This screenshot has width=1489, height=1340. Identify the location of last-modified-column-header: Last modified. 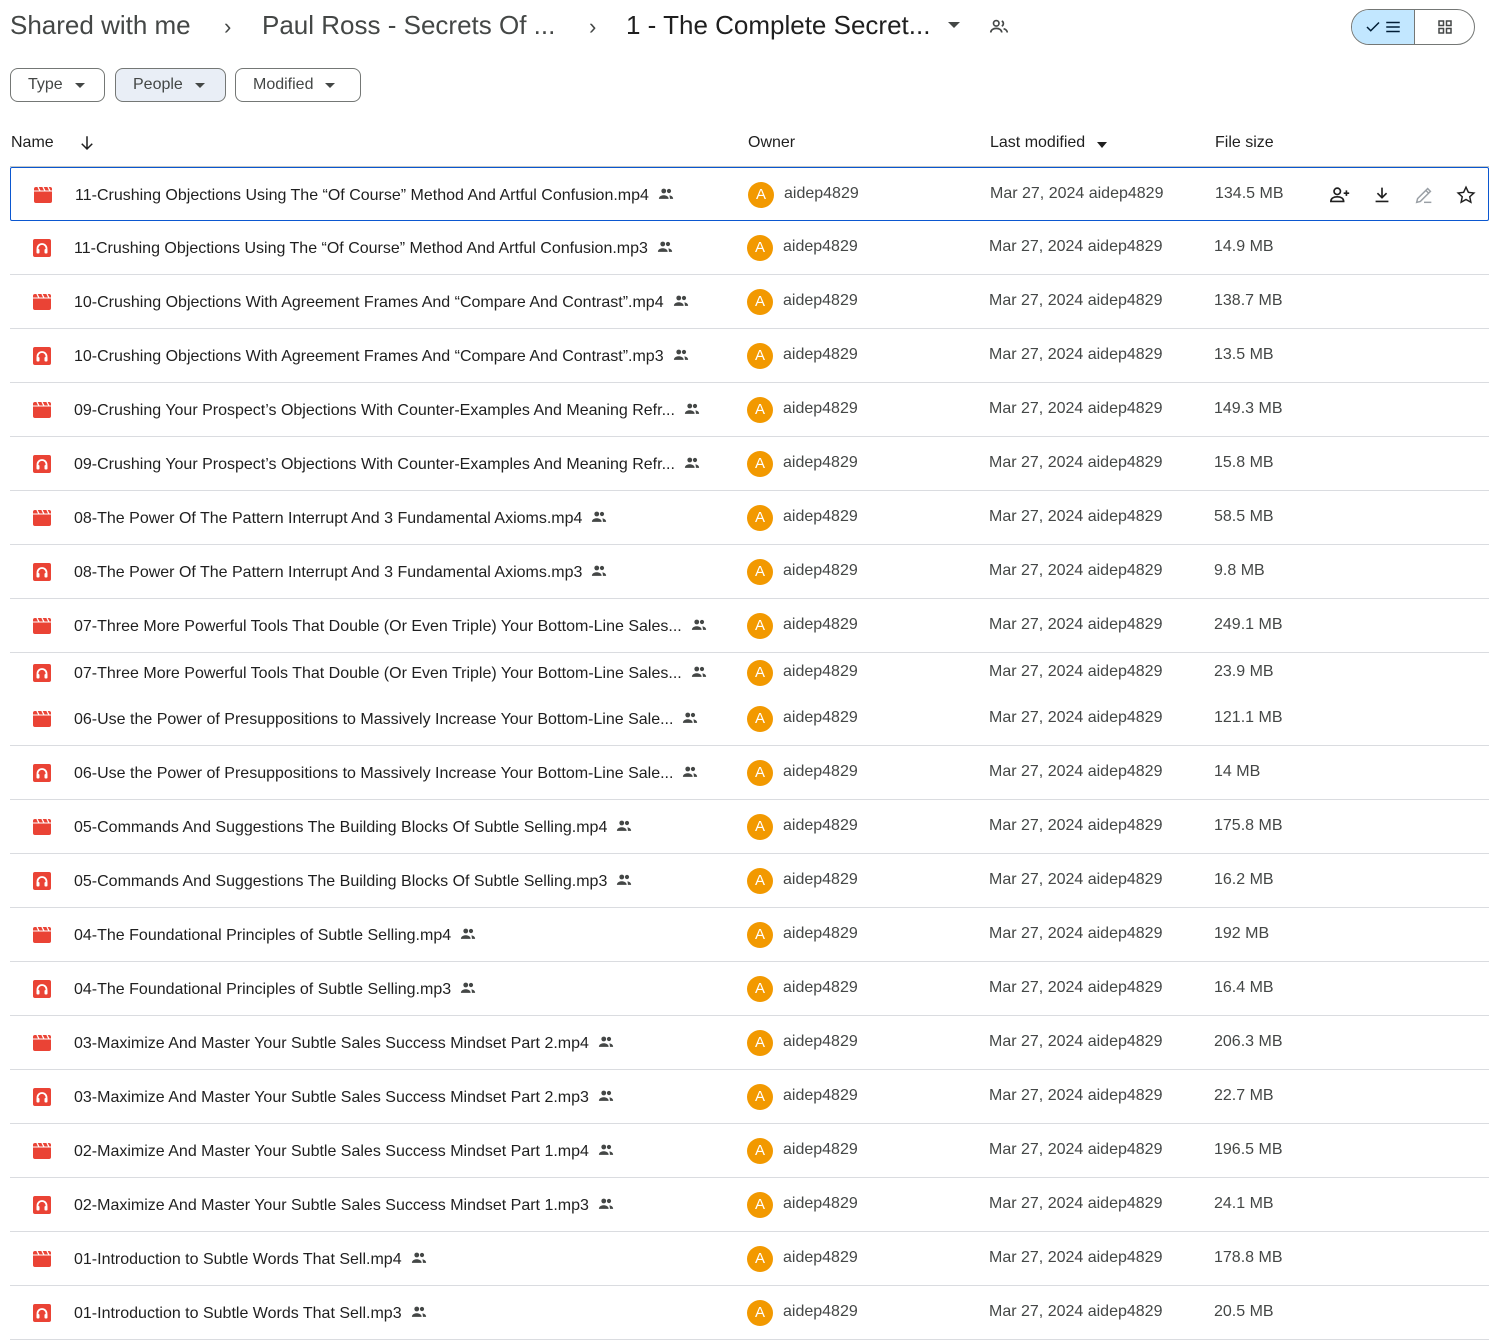
(1037, 143).